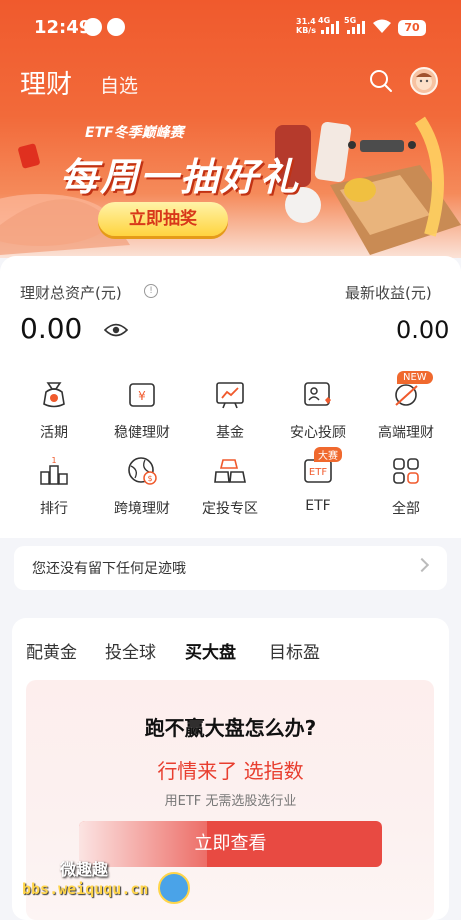 The height and width of the screenshot is (920, 461). Describe the element at coordinates (142, 410) in the screenshot. I see `grid-item-steady: ¥ 稳健理财` at that location.